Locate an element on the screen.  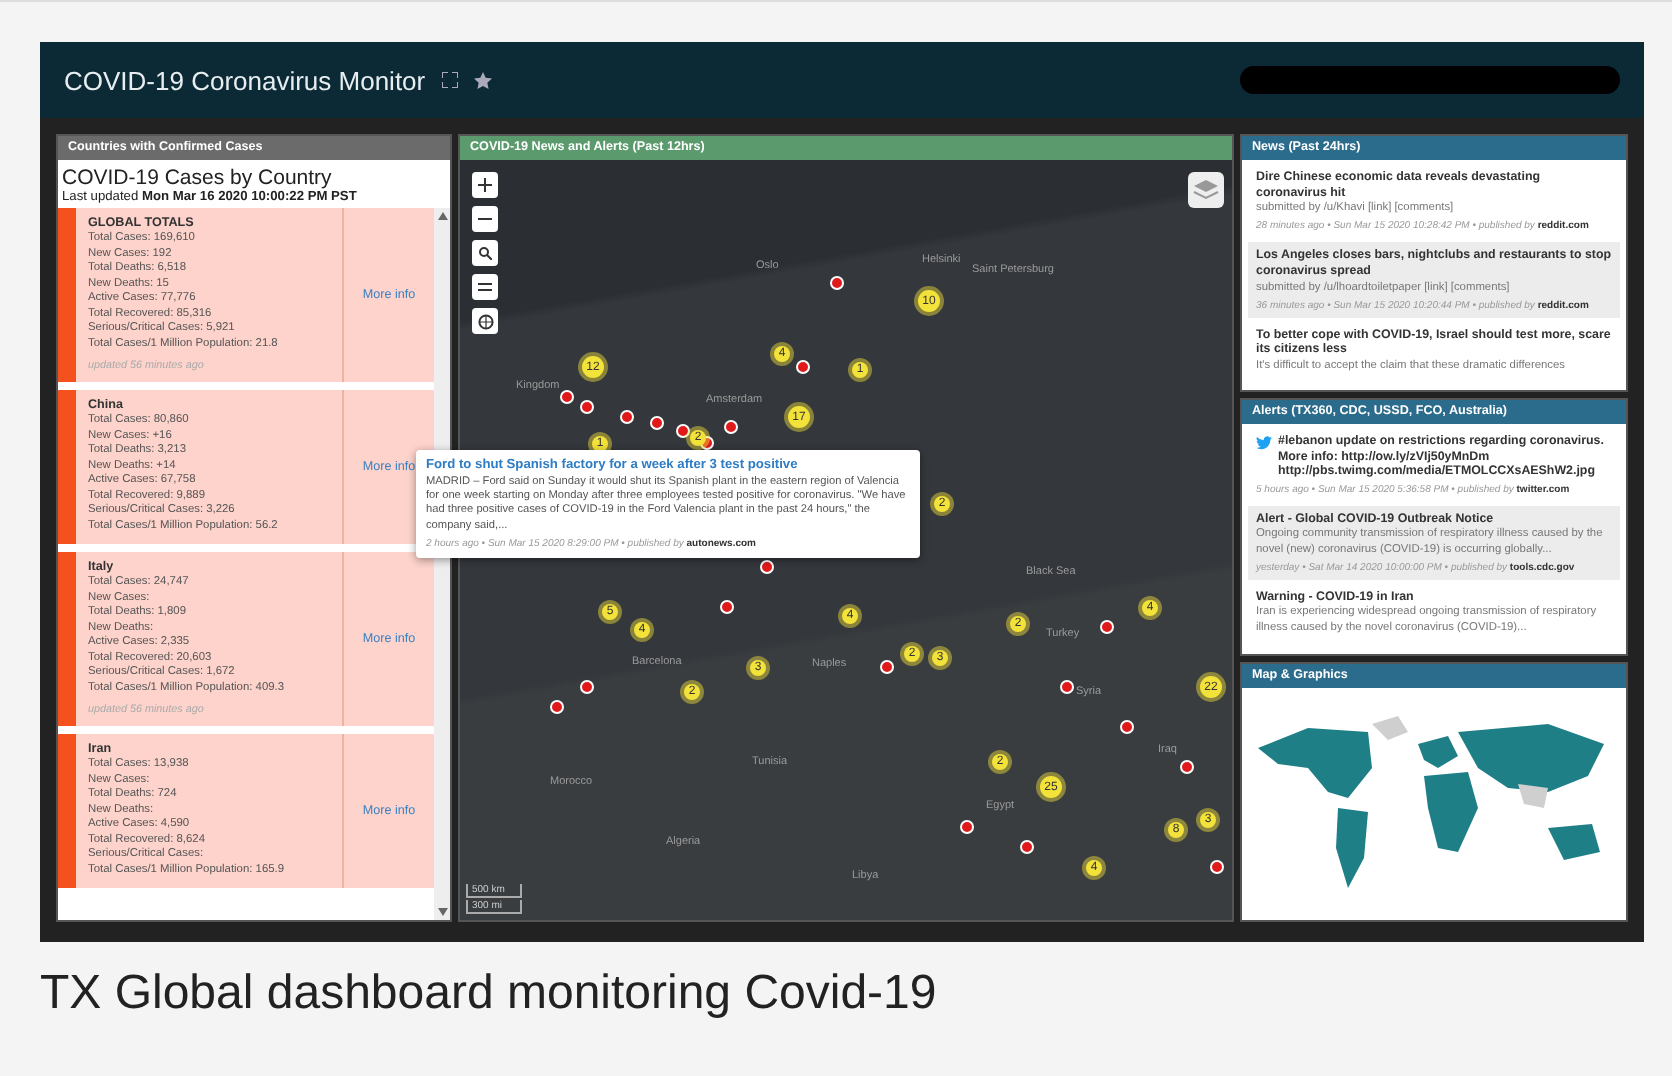
plus-icon is located at coordinates (485, 185).